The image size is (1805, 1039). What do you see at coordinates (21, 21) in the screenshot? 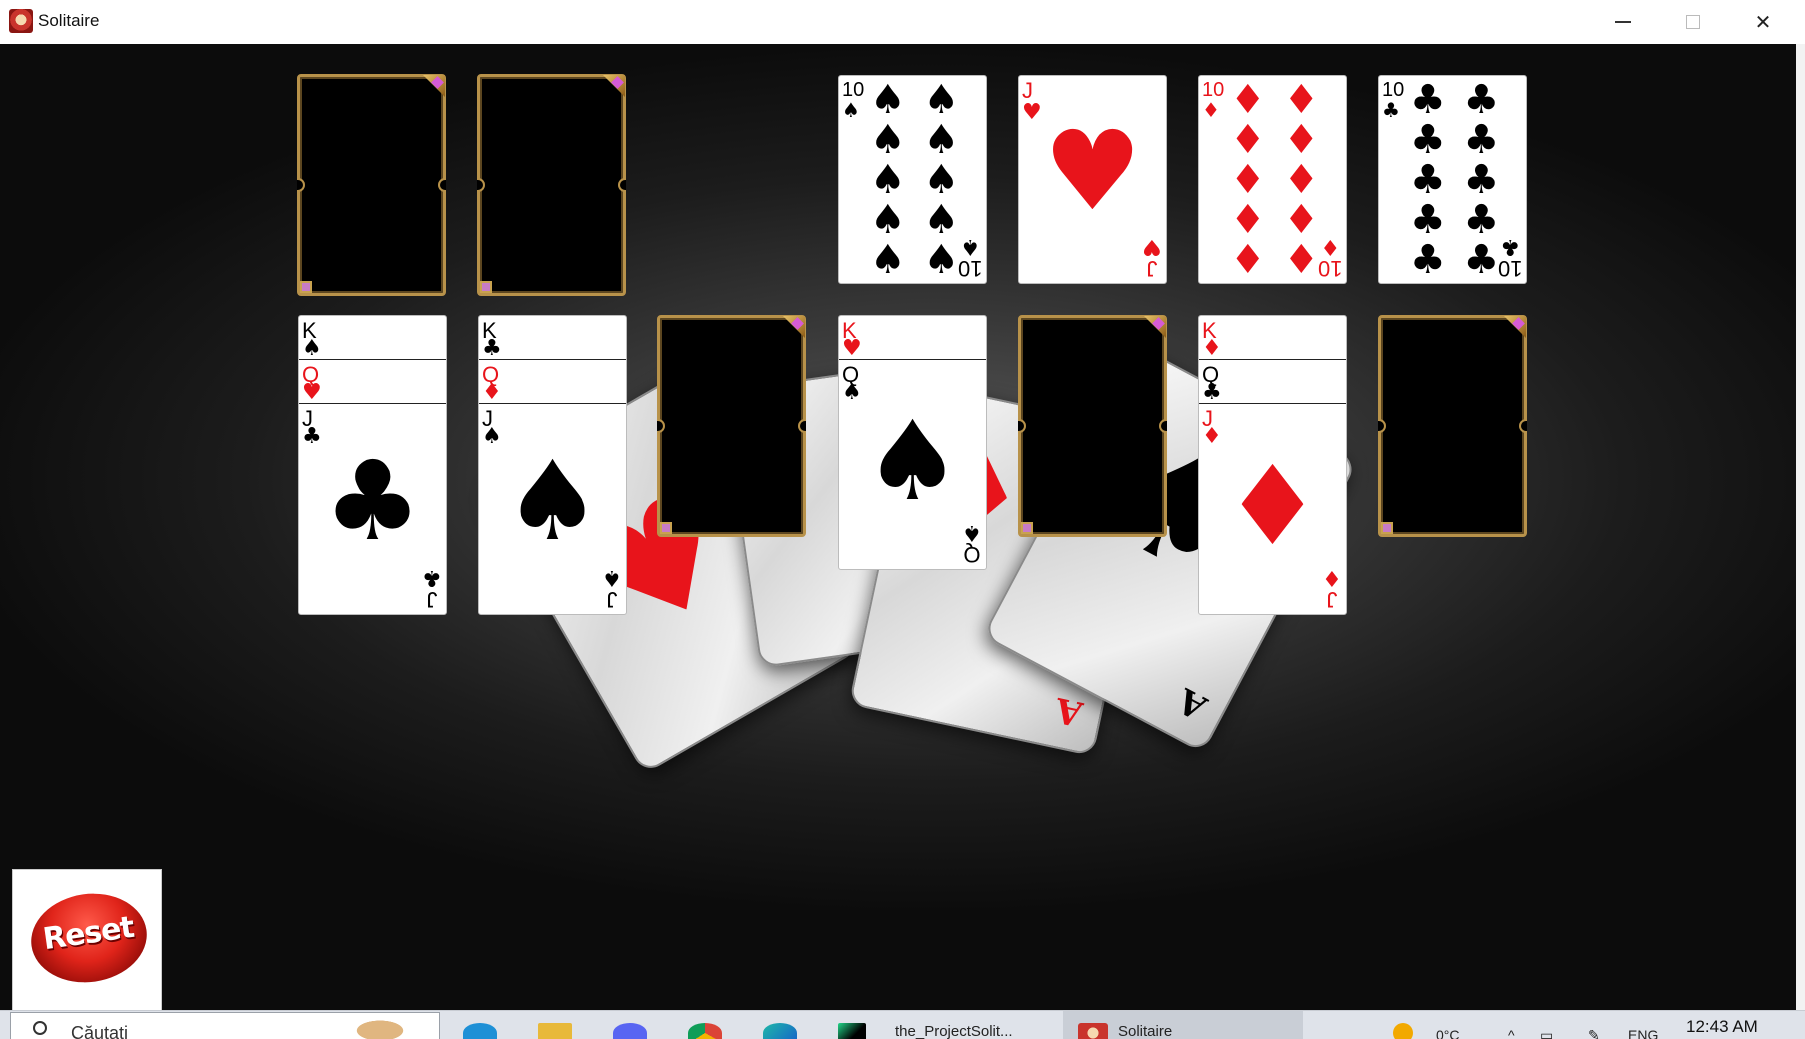
I see `solitaire-app-icon` at bounding box center [21, 21].